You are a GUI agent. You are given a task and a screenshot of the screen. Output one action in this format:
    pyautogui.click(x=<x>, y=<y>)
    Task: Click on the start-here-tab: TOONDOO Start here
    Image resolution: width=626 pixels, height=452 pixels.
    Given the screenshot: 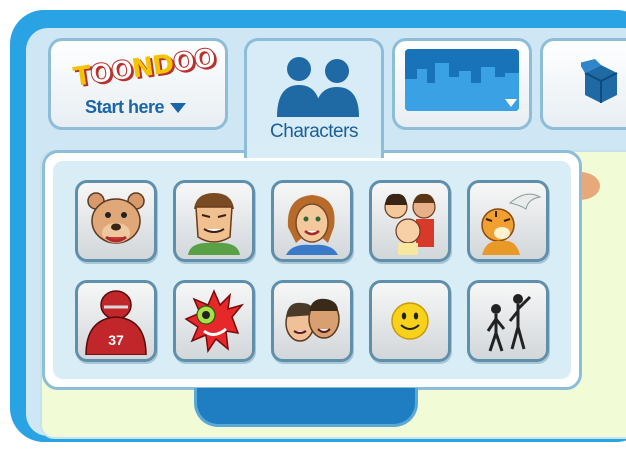 What is the action you would take?
    pyautogui.click(x=138, y=84)
    